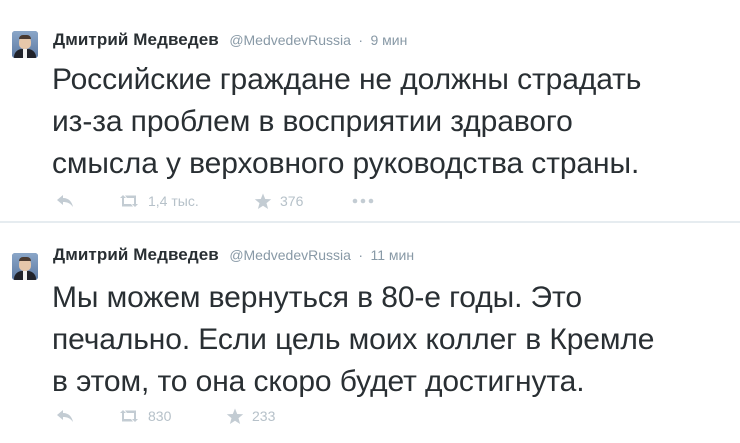  What do you see at coordinates (312, 121) in the screenshot?
I see `tweet-text-line: из-за проблем в восприятии здравого` at bounding box center [312, 121].